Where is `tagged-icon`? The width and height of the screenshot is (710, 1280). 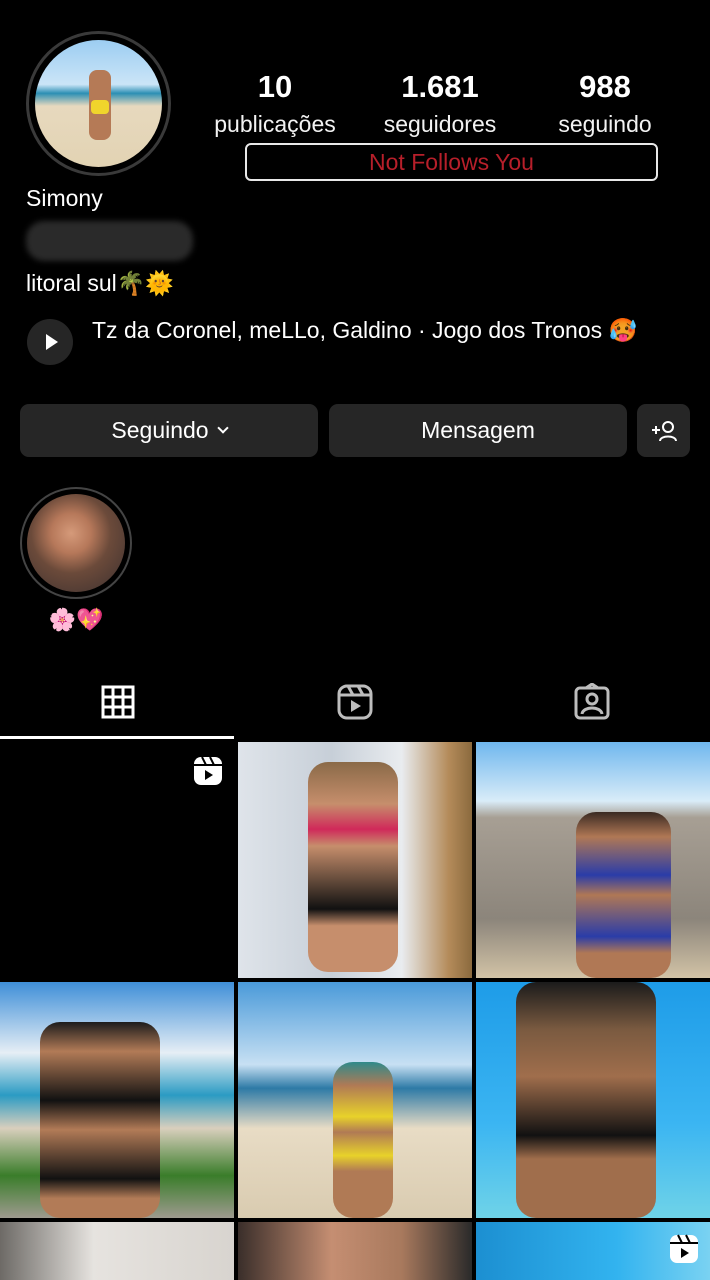 tagged-icon is located at coordinates (592, 701).